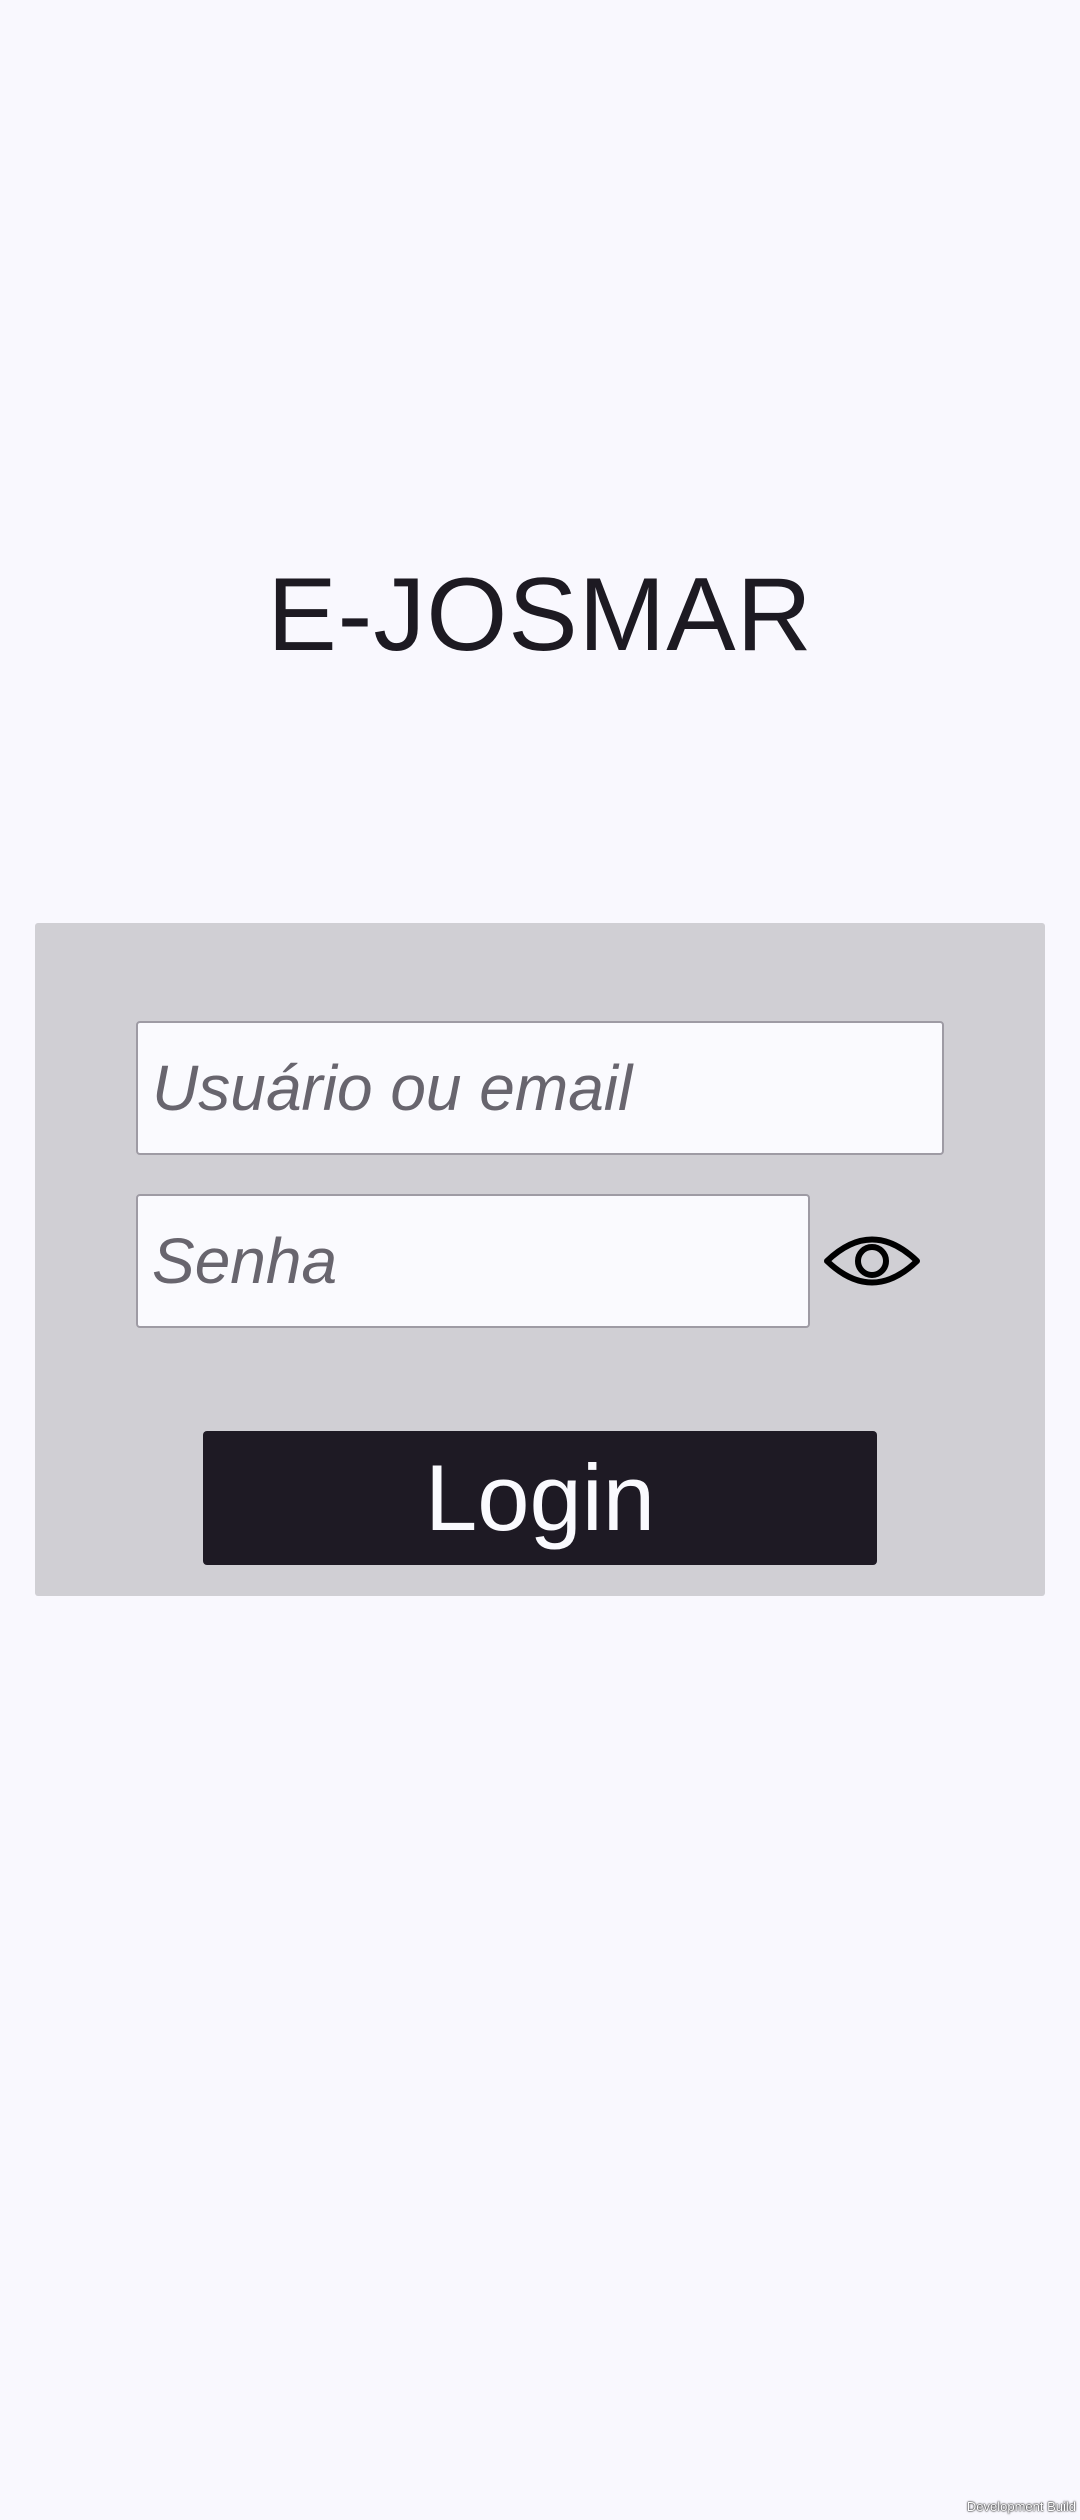  What do you see at coordinates (540, 1498) in the screenshot?
I see `login-button: Login` at bounding box center [540, 1498].